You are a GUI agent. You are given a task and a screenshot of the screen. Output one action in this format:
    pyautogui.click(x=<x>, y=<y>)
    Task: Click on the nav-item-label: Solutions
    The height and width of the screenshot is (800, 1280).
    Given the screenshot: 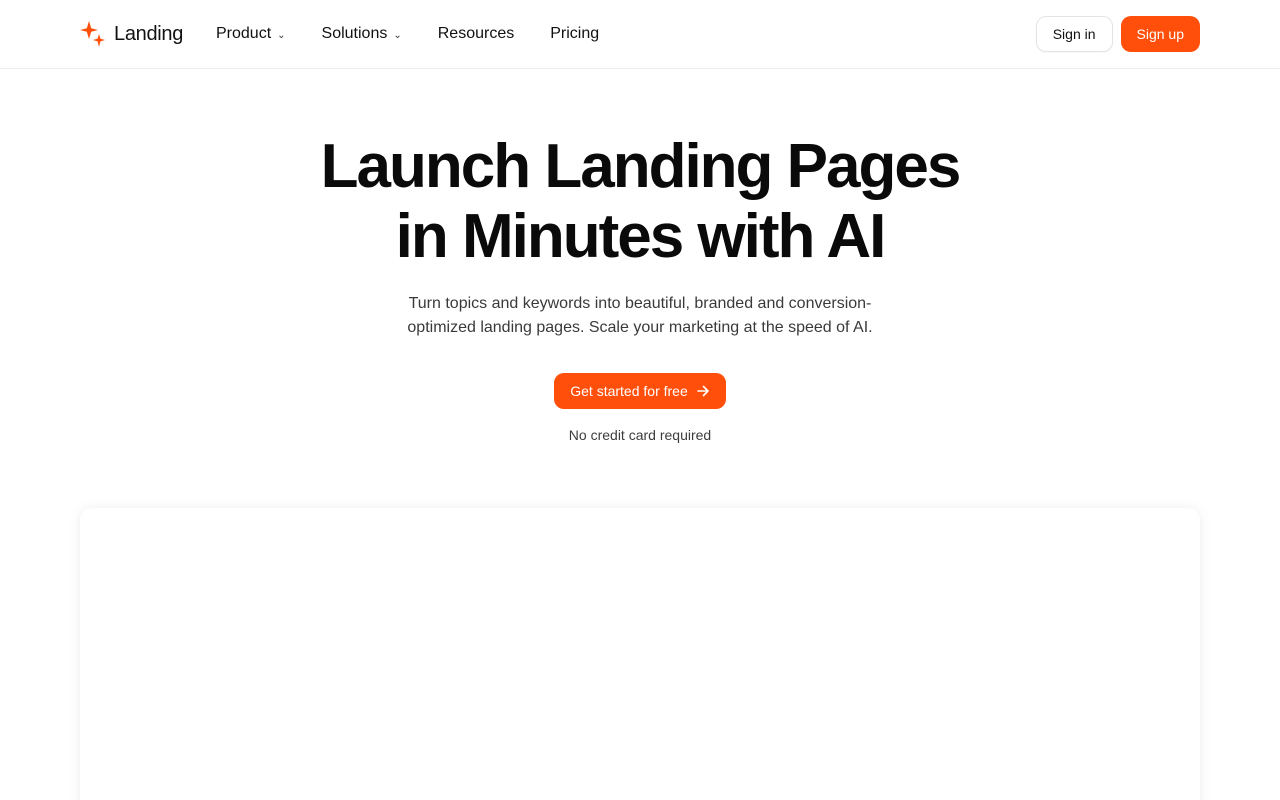 What is the action you would take?
    pyautogui.click(x=354, y=33)
    